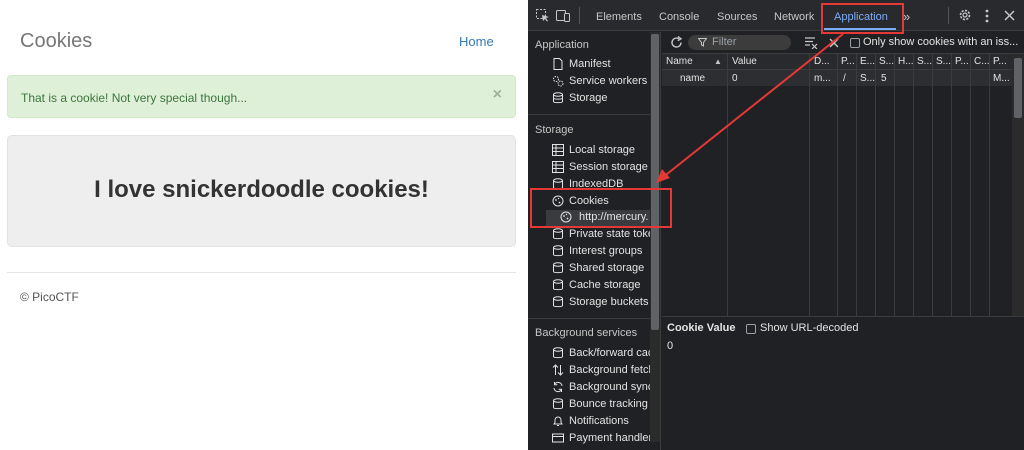 This screenshot has height=450, width=1024. What do you see at coordinates (543, 15) in the screenshot?
I see `inspect-element-icon` at bounding box center [543, 15].